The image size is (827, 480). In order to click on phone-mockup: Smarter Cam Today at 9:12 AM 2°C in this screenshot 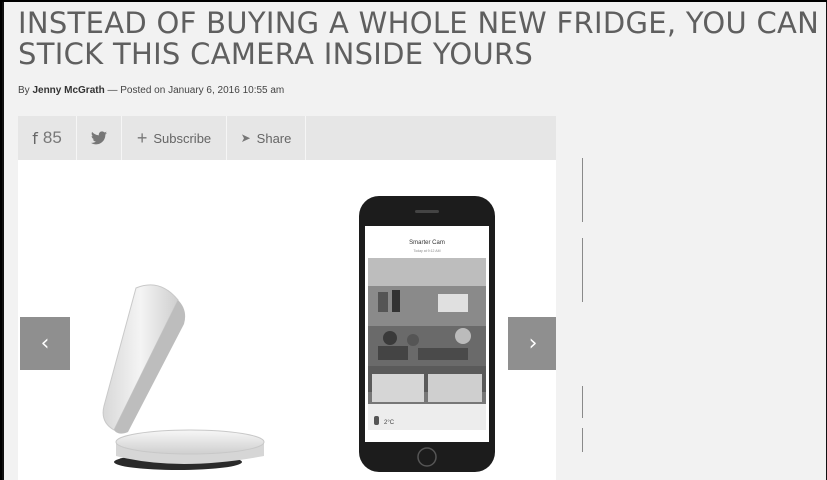, I will do `click(427, 334)`.